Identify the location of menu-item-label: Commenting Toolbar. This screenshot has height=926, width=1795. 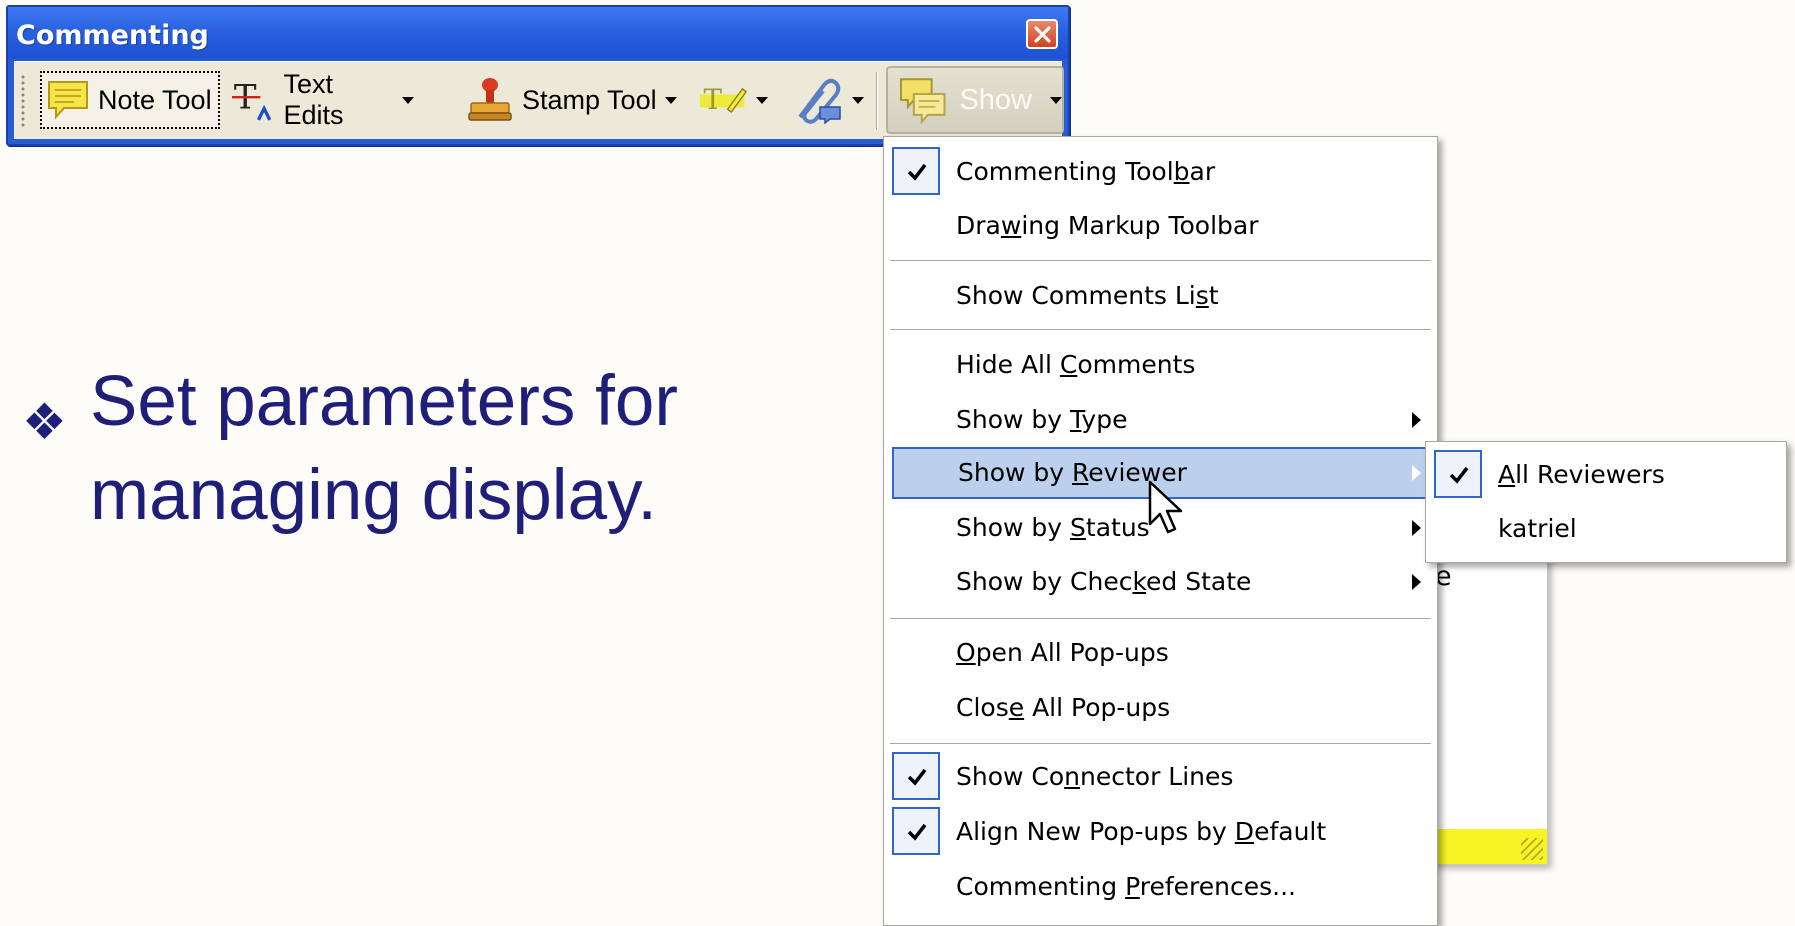
(1086, 171).